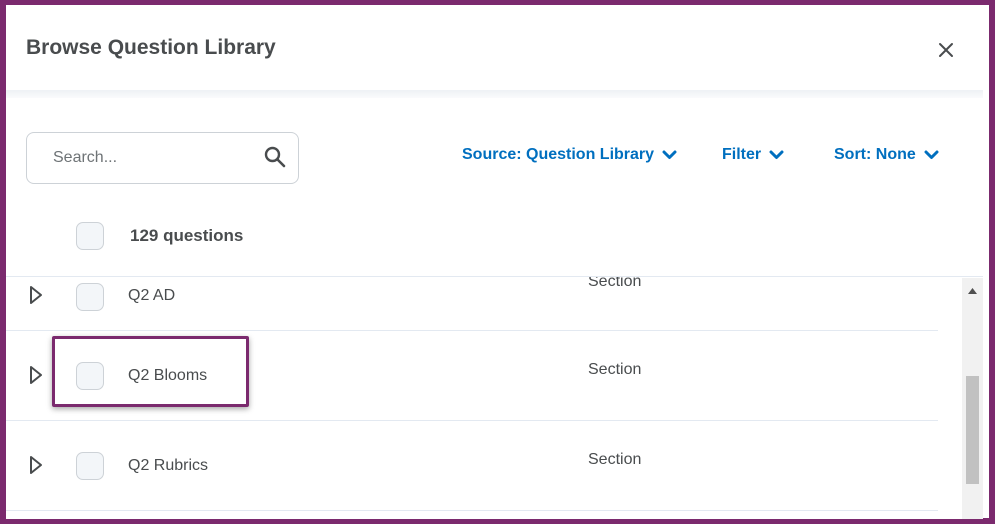  I want to click on list-item: Q2 AD Section, so click(472, 303).